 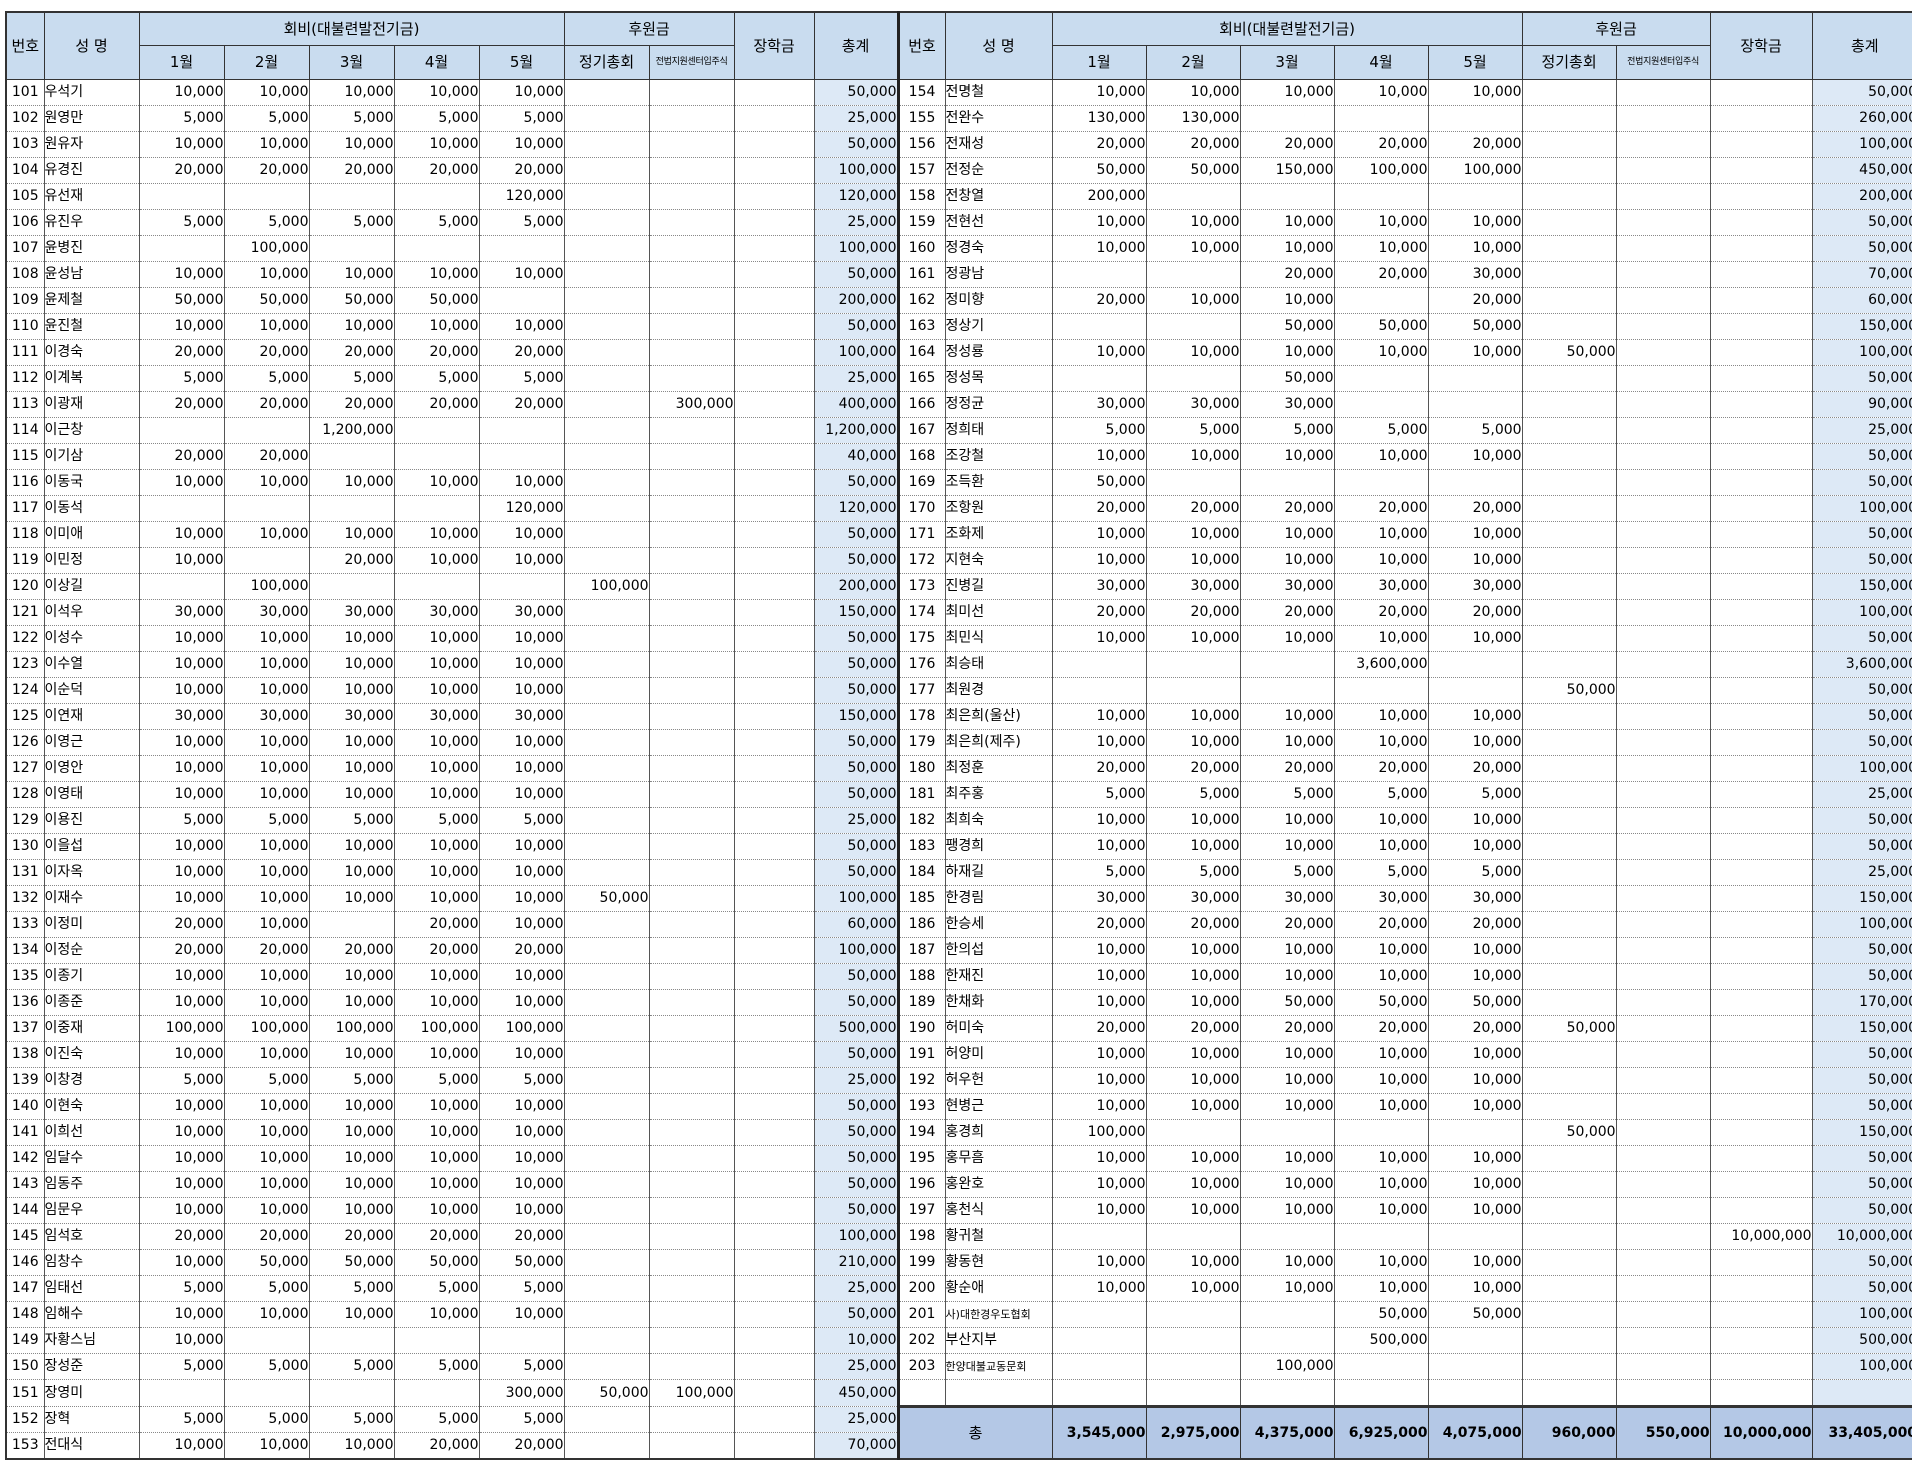 What do you see at coordinates (91, 1028) in the screenshot?
I see `member-name: 이중재` at bounding box center [91, 1028].